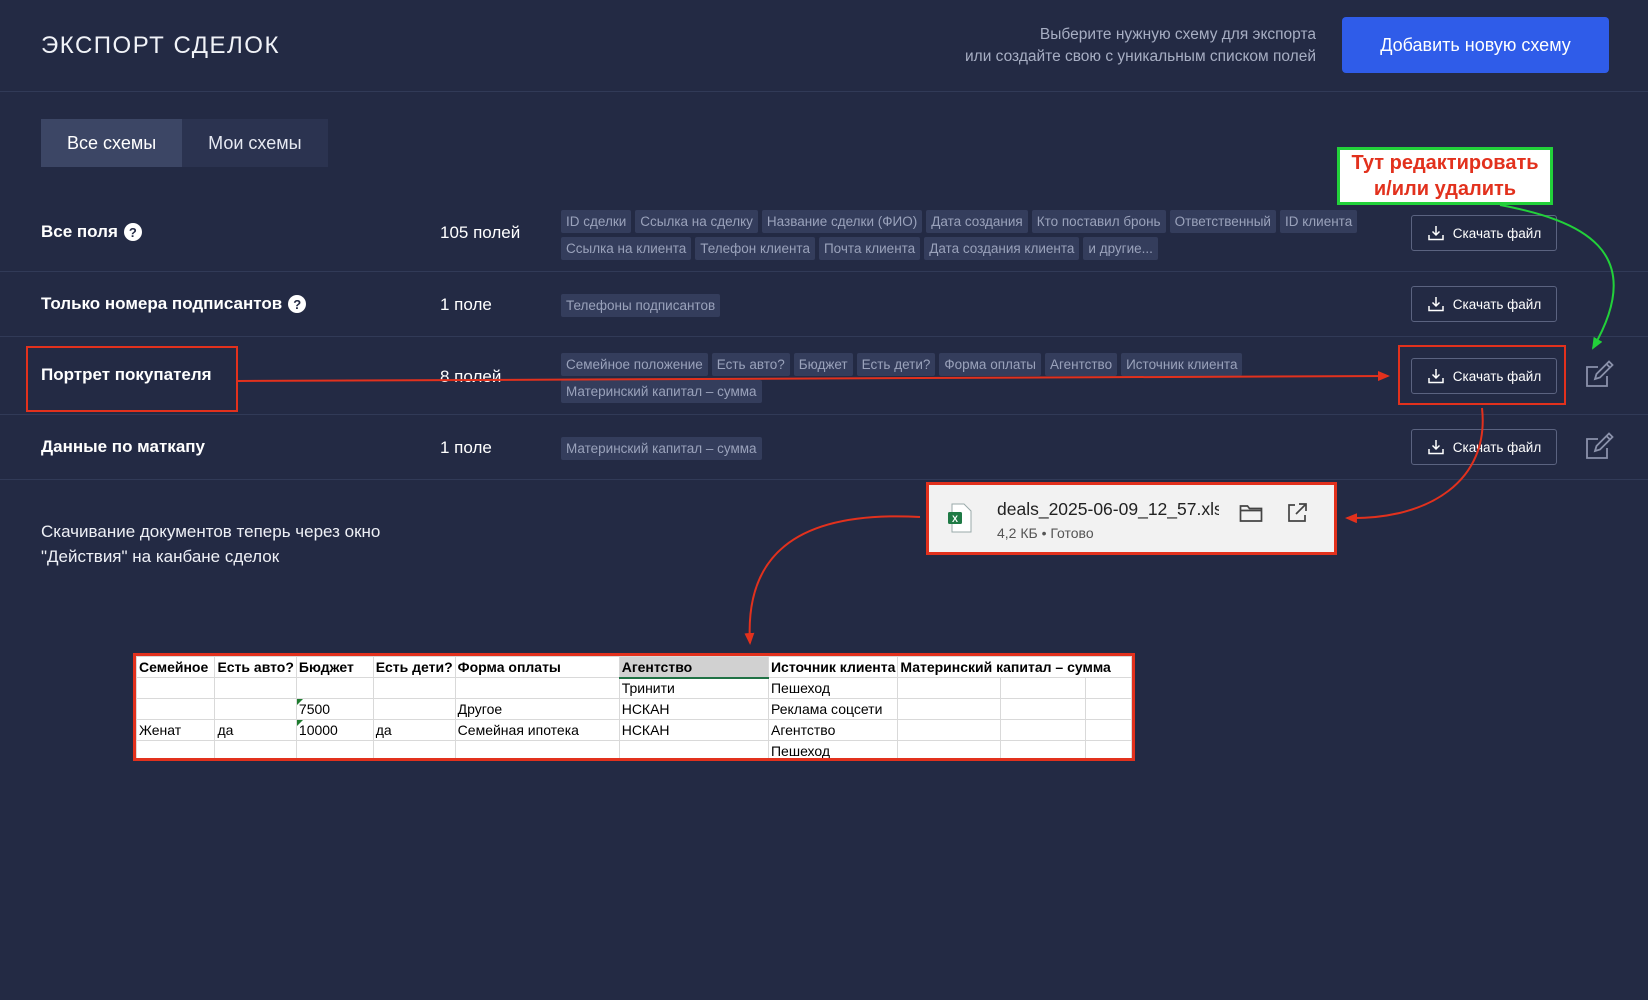 This screenshot has height=1000, width=1648. What do you see at coordinates (696, 221) in the screenshot?
I see `field-tag: Ссылка на сделку` at bounding box center [696, 221].